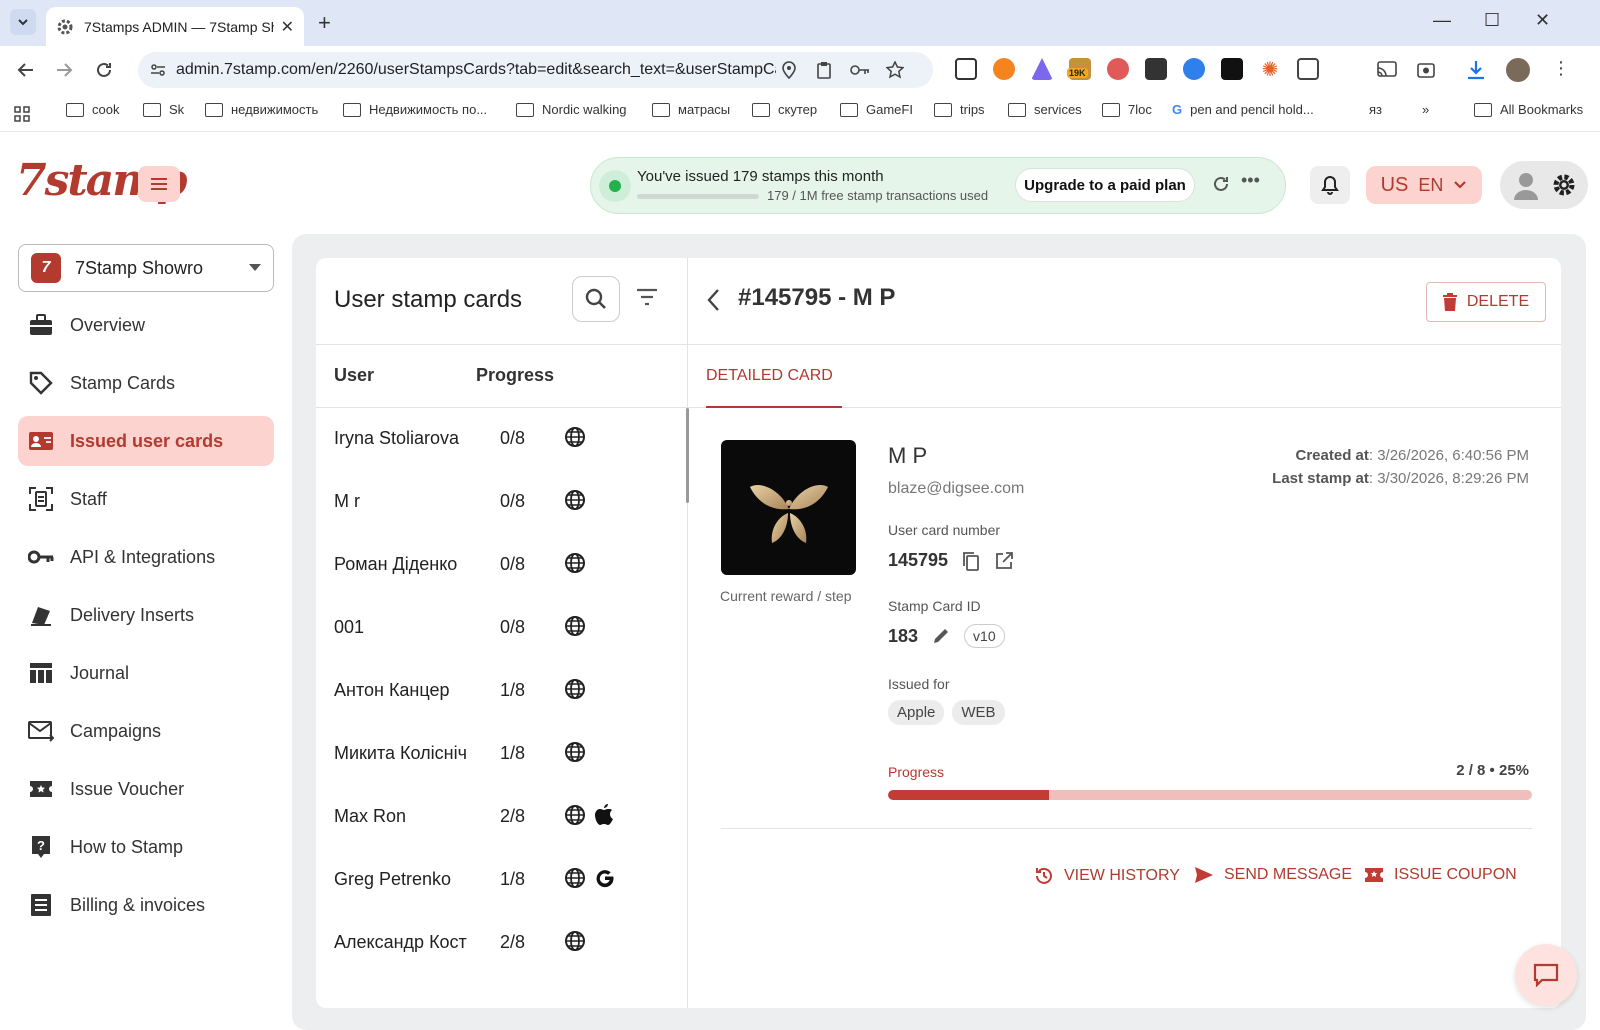 The height and width of the screenshot is (1030, 1600). I want to click on all-bookmarks-folder: All Bookmarks, so click(1528, 109).